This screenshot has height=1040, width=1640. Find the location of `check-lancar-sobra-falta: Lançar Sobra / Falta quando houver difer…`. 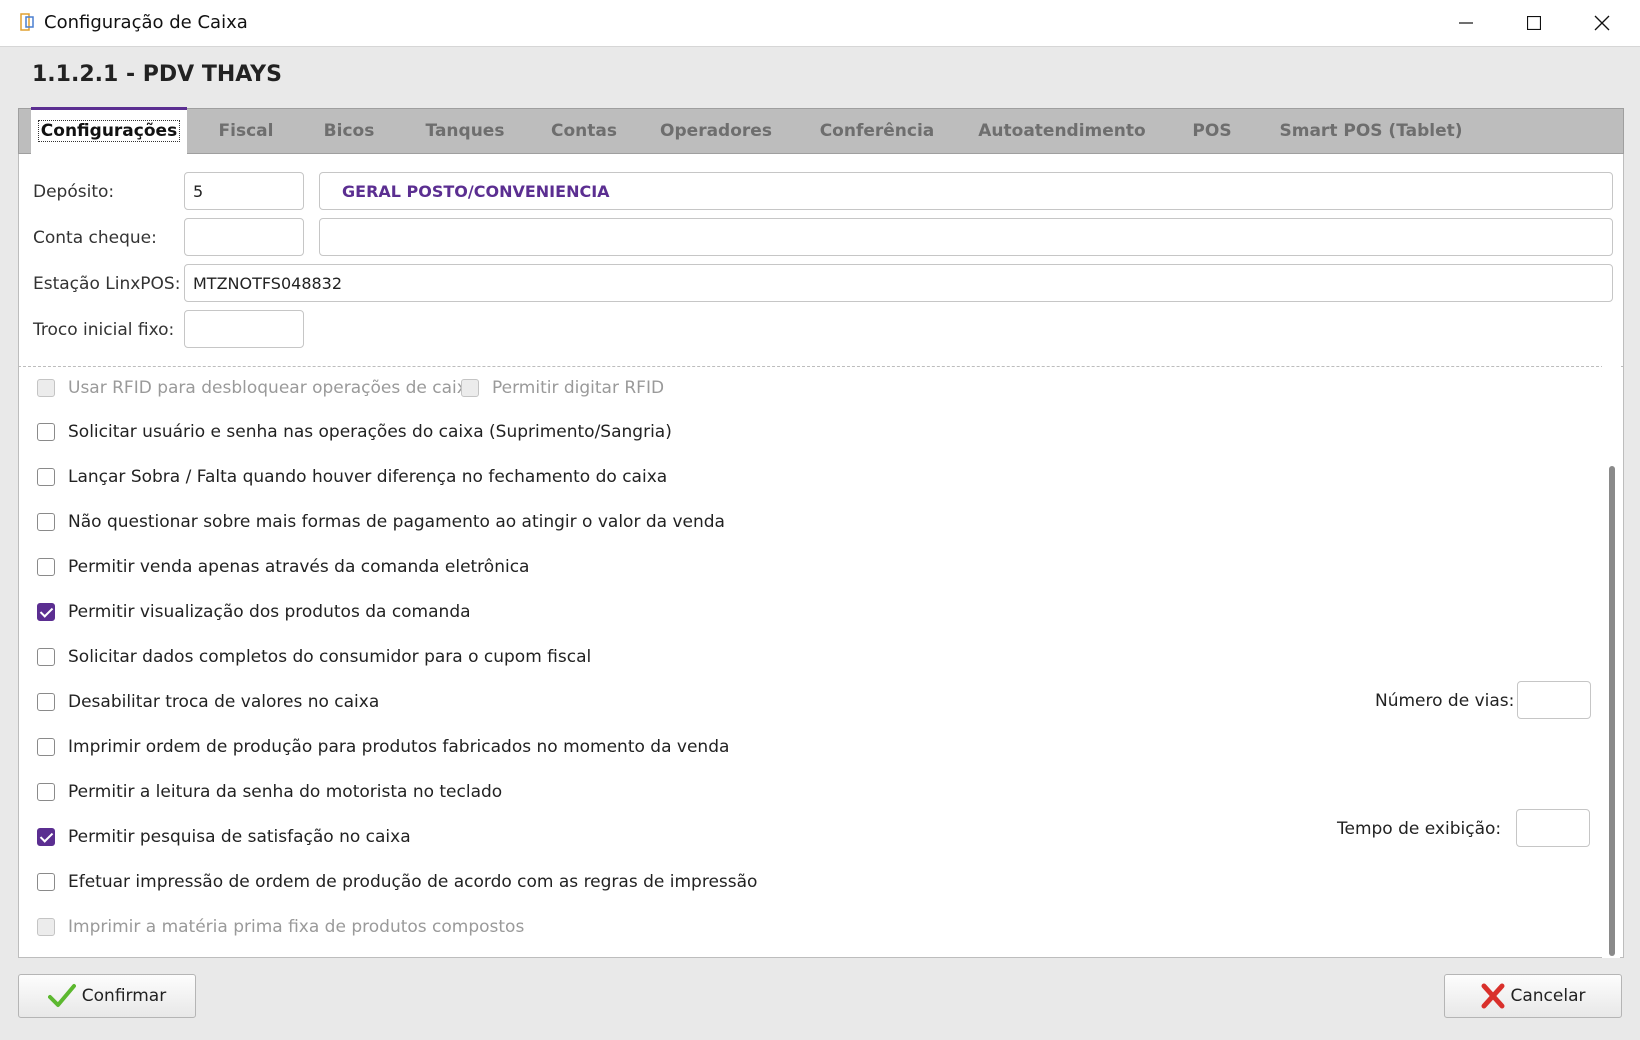

check-lancar-sobra-falta: Lançar Sobra / Falta quando houver difer… is located at coordinates (352, 477).